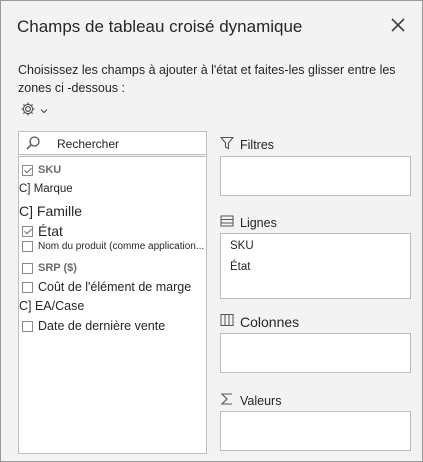 This screenshot has height=462, width=423. I want to click on pane-title: Champs de tableau croisé dynamique, so click(160, 26).